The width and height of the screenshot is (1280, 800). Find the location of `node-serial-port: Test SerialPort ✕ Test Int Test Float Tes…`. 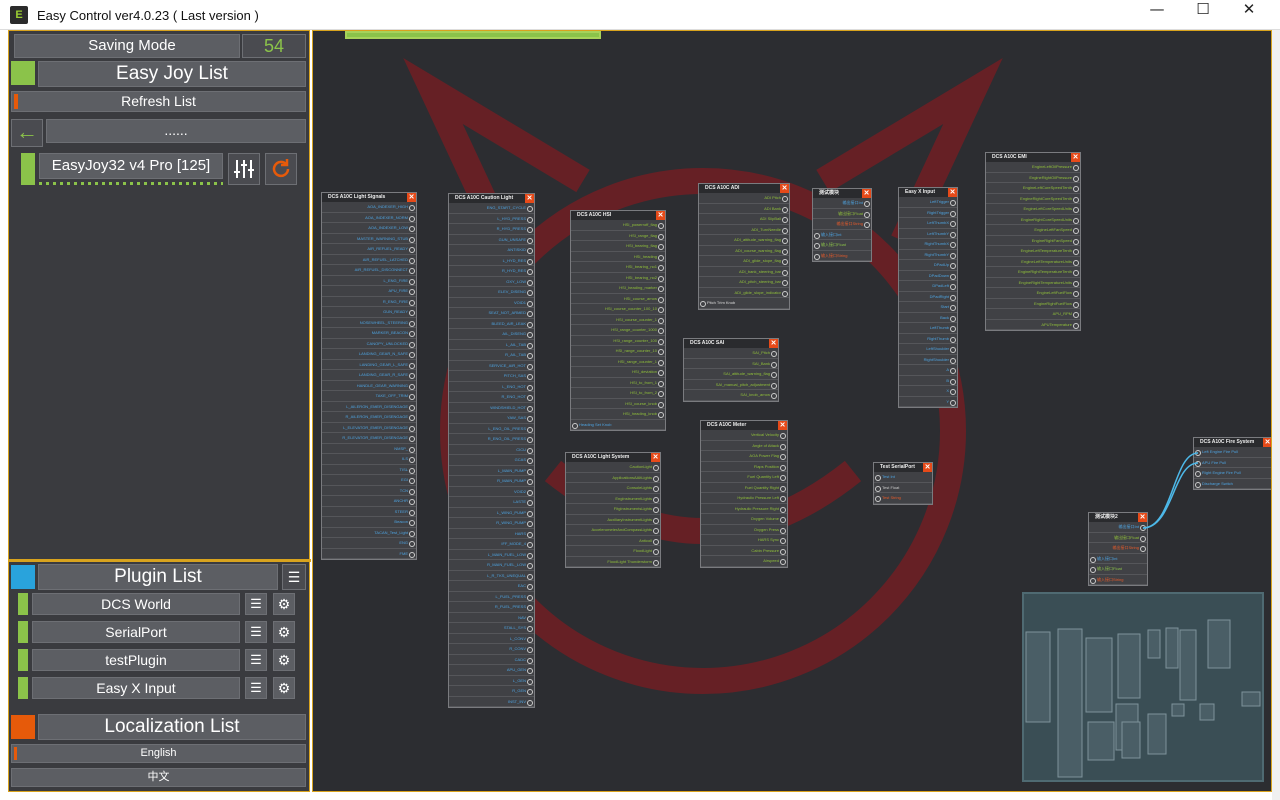

node-serial-port: Test SerialPort ✕ Test Int Test Float Tes… is located at coordinates (903, 483).